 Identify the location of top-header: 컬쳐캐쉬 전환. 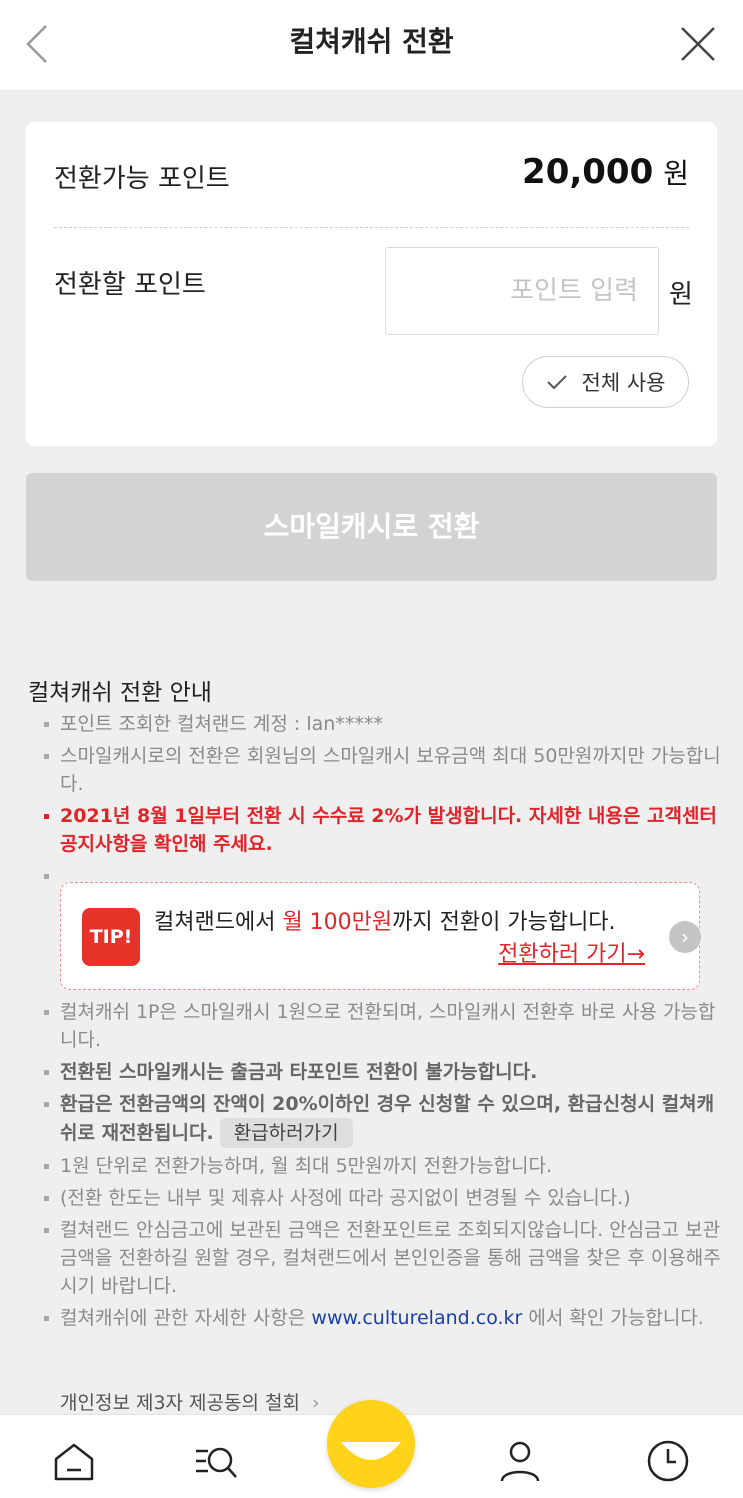
(371, 45).